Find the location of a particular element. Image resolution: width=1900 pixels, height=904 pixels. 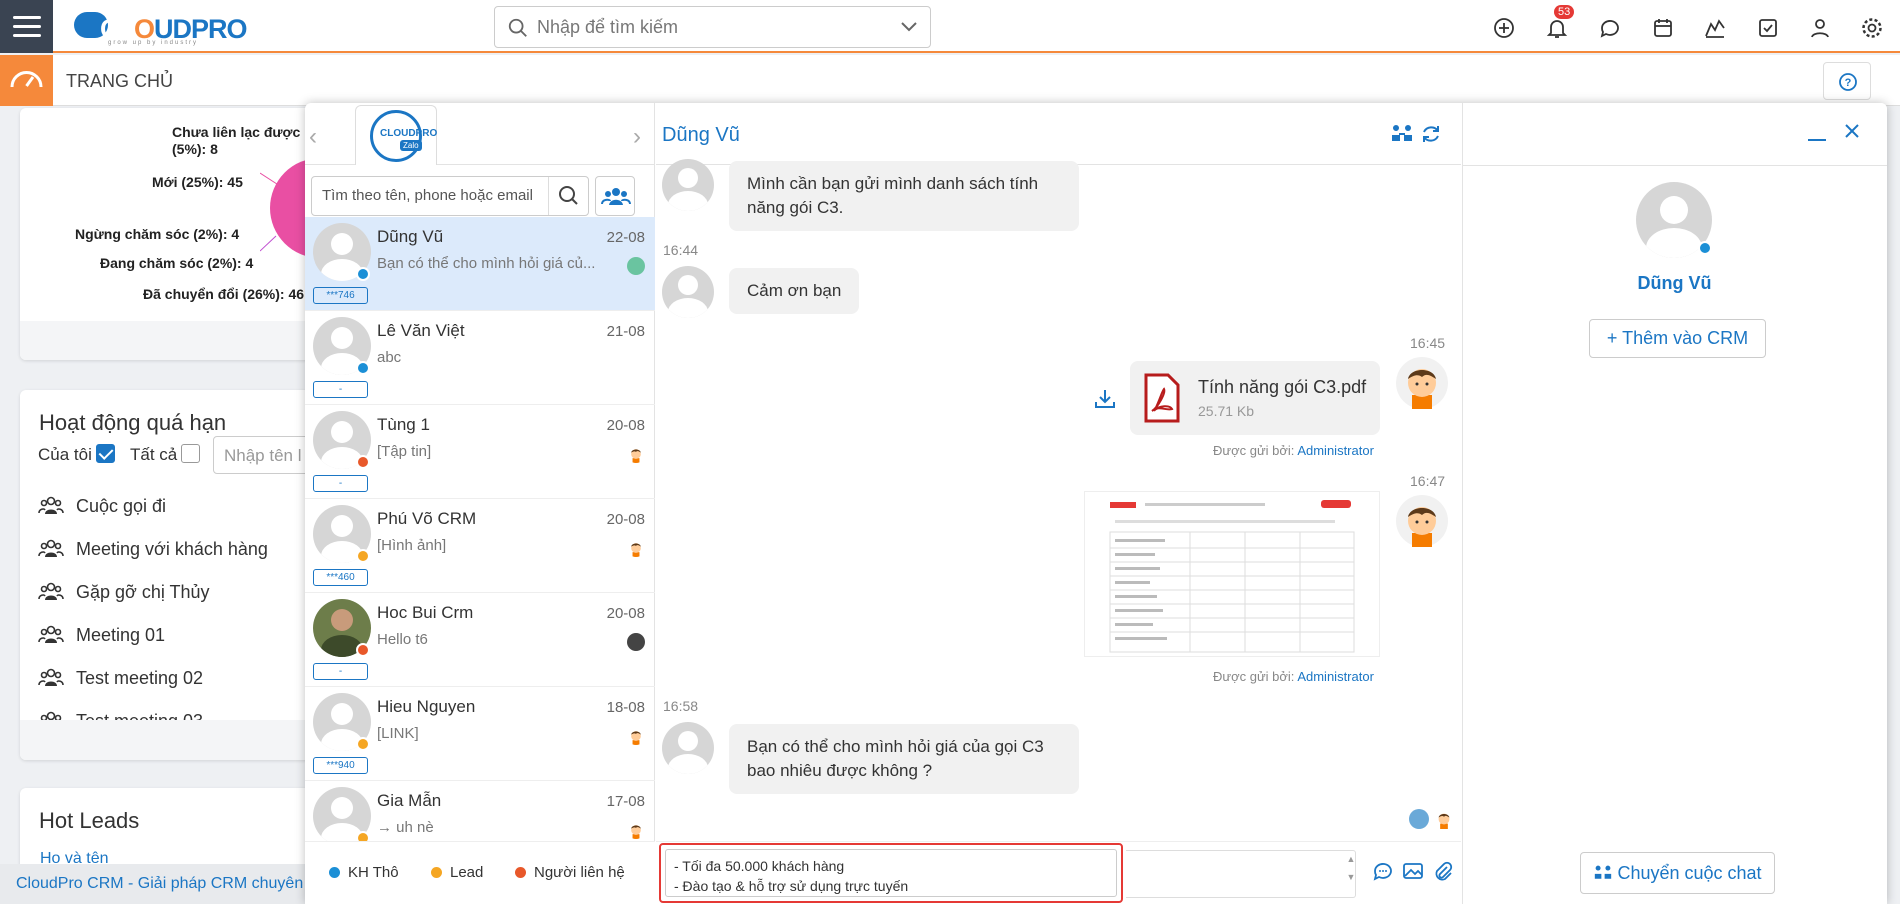

global-search is located at coordinates (712, 27).